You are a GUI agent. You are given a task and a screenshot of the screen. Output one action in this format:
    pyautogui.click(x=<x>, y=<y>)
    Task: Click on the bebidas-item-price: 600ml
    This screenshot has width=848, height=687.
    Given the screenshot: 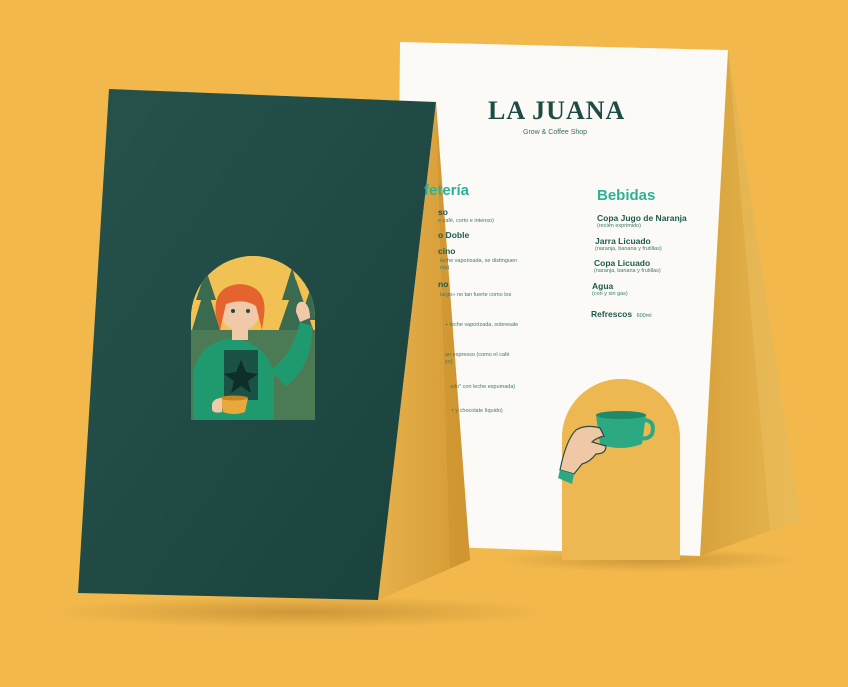 What is the action you would take?
    pyautogui.click(x=644, y=316)
    